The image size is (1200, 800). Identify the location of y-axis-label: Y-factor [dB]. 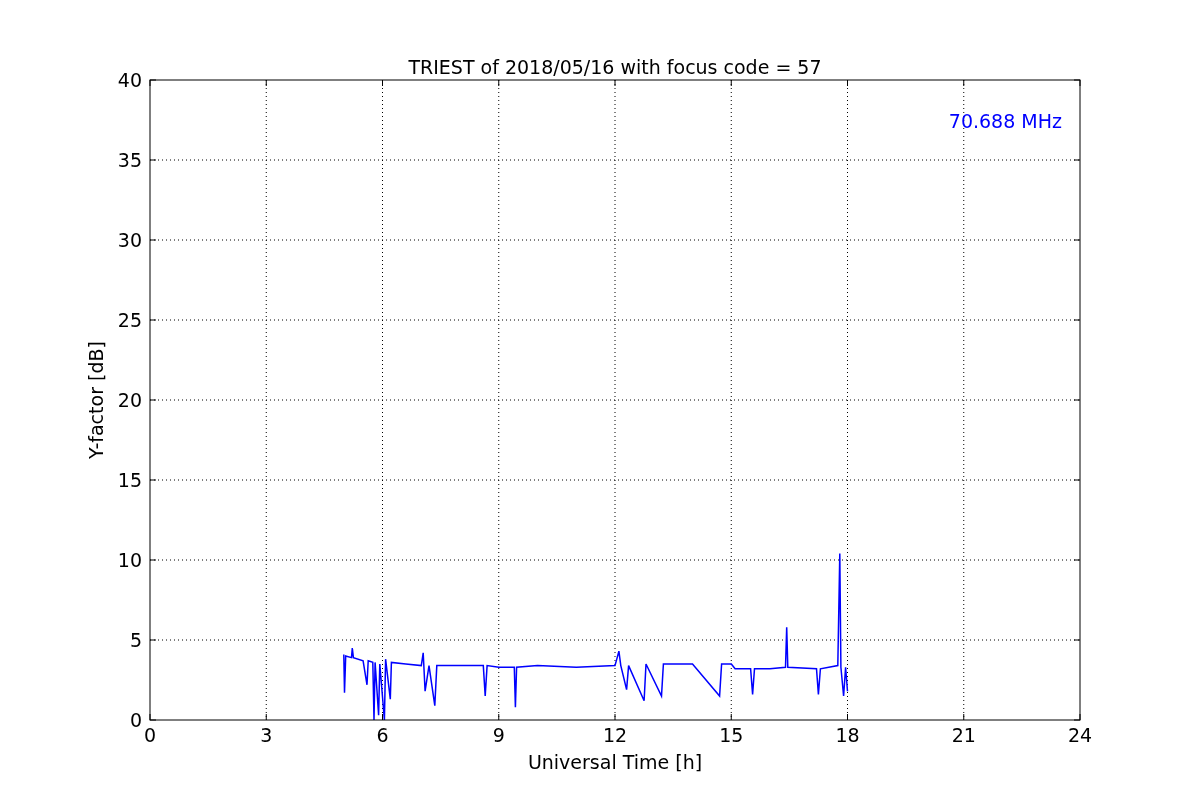
(96, 400).